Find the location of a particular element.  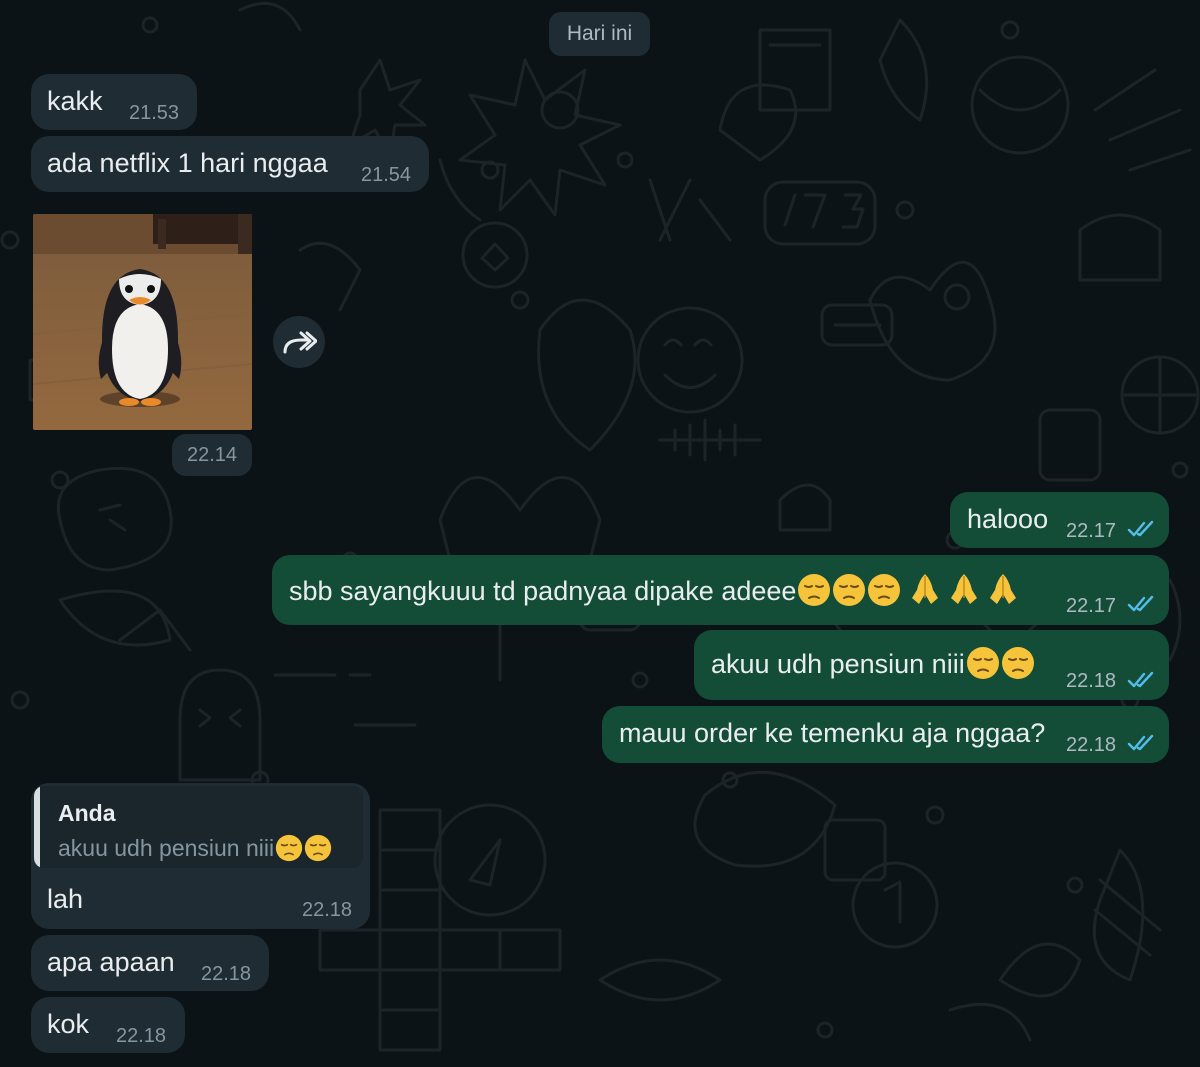

message-time: 21.54 is located at coordinates (386, 175).